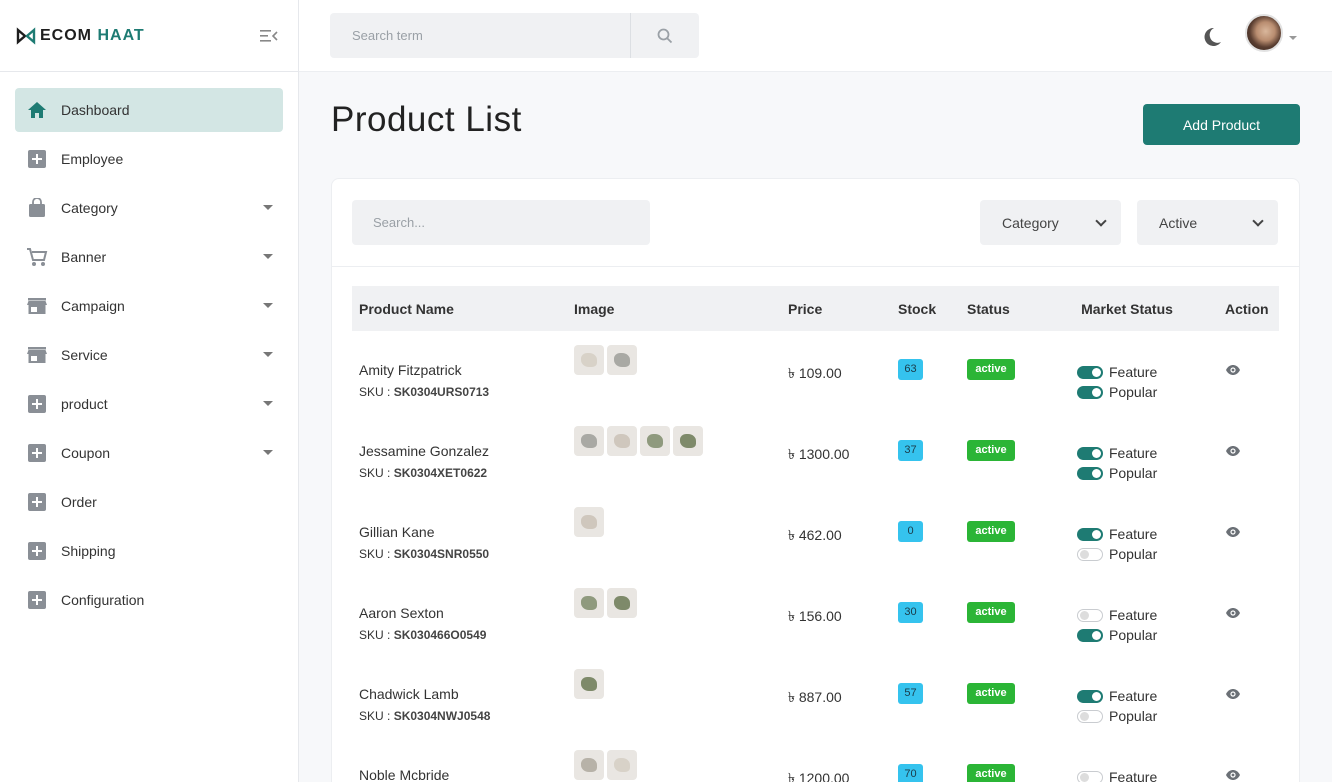 The height and width of the screenshot is (782, 1332). Describe the element at coordinates (88, 551) in the screenshot. I see `sidebar-item-label: Shipping` at that location.